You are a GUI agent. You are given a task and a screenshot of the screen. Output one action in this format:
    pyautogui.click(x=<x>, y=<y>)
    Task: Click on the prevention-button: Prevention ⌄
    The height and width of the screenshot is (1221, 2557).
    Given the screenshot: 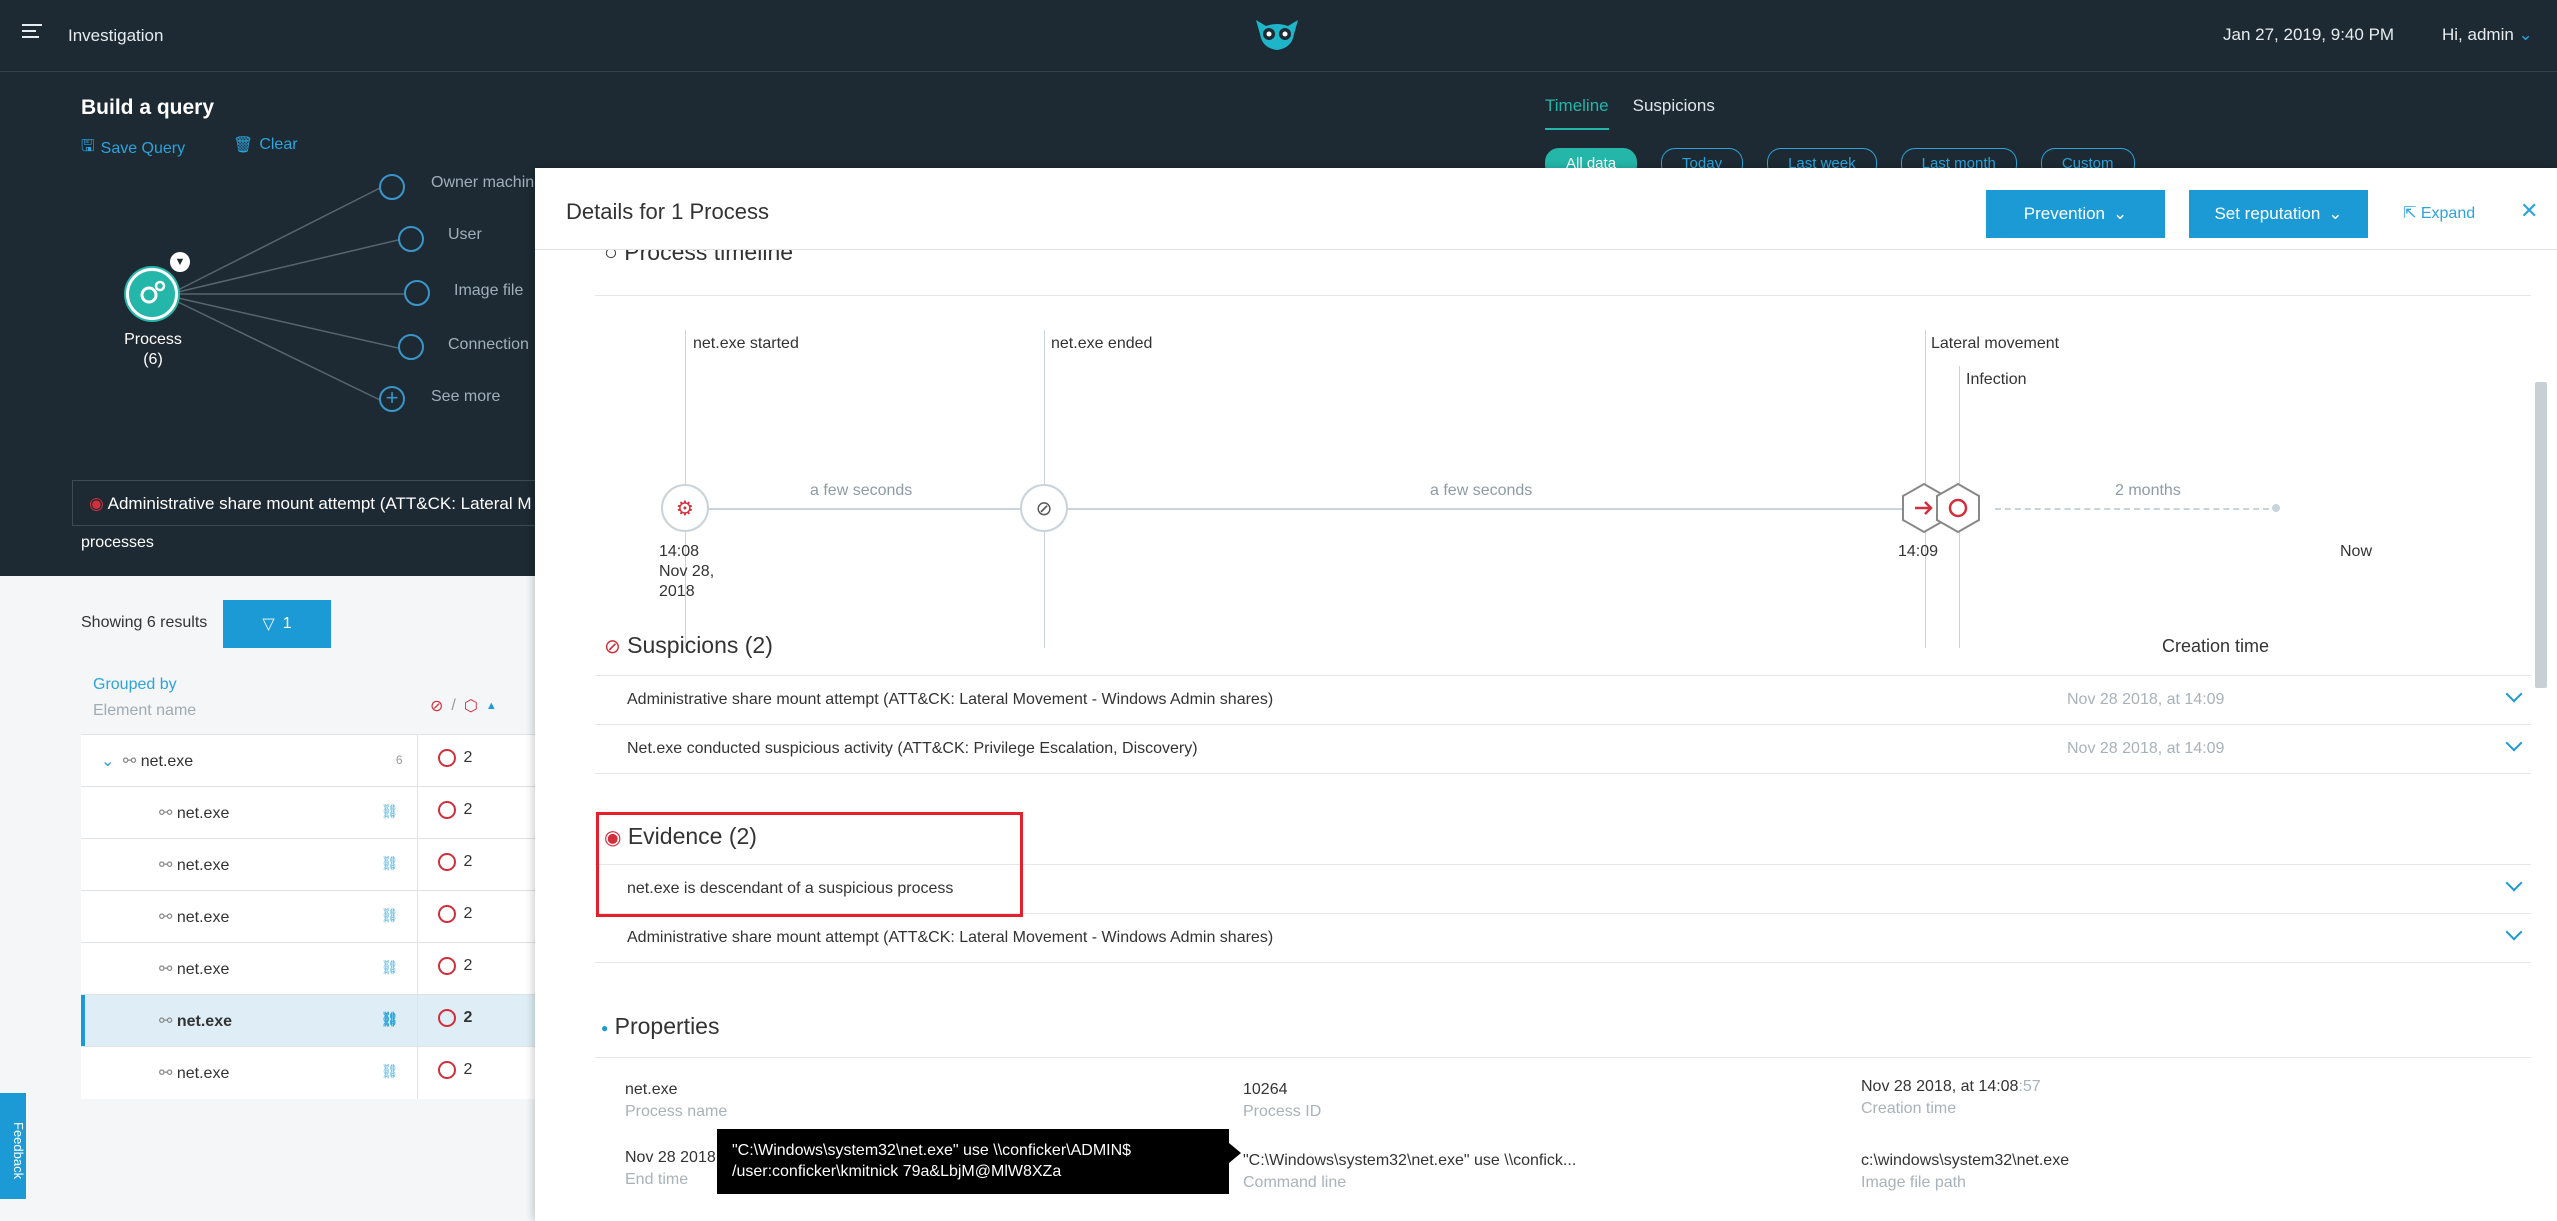 What is the action you would take?
    pyautogui.click(x=2075, y=214)
    